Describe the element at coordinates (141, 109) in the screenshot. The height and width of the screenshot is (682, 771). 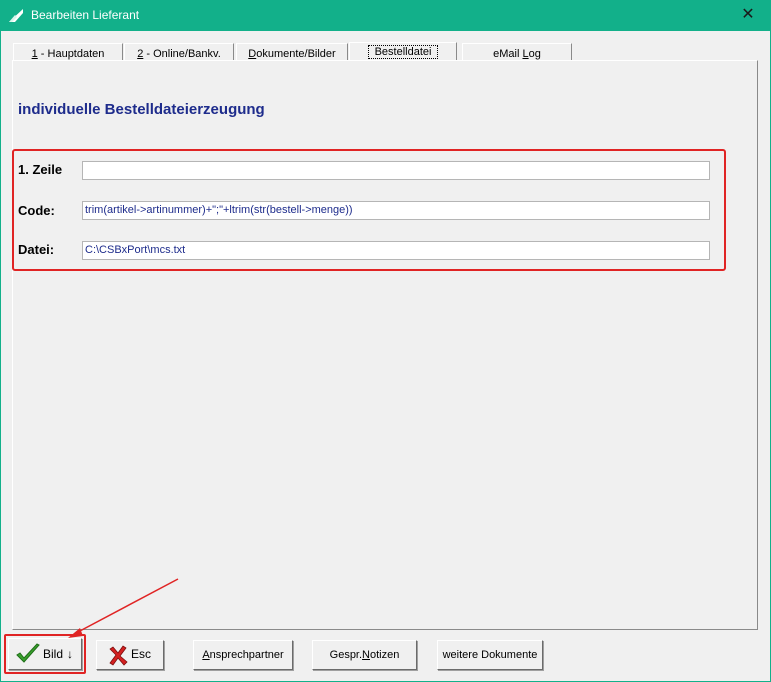
I see `panel-heading: individuelle Bestelldateierzeugung` at that location.